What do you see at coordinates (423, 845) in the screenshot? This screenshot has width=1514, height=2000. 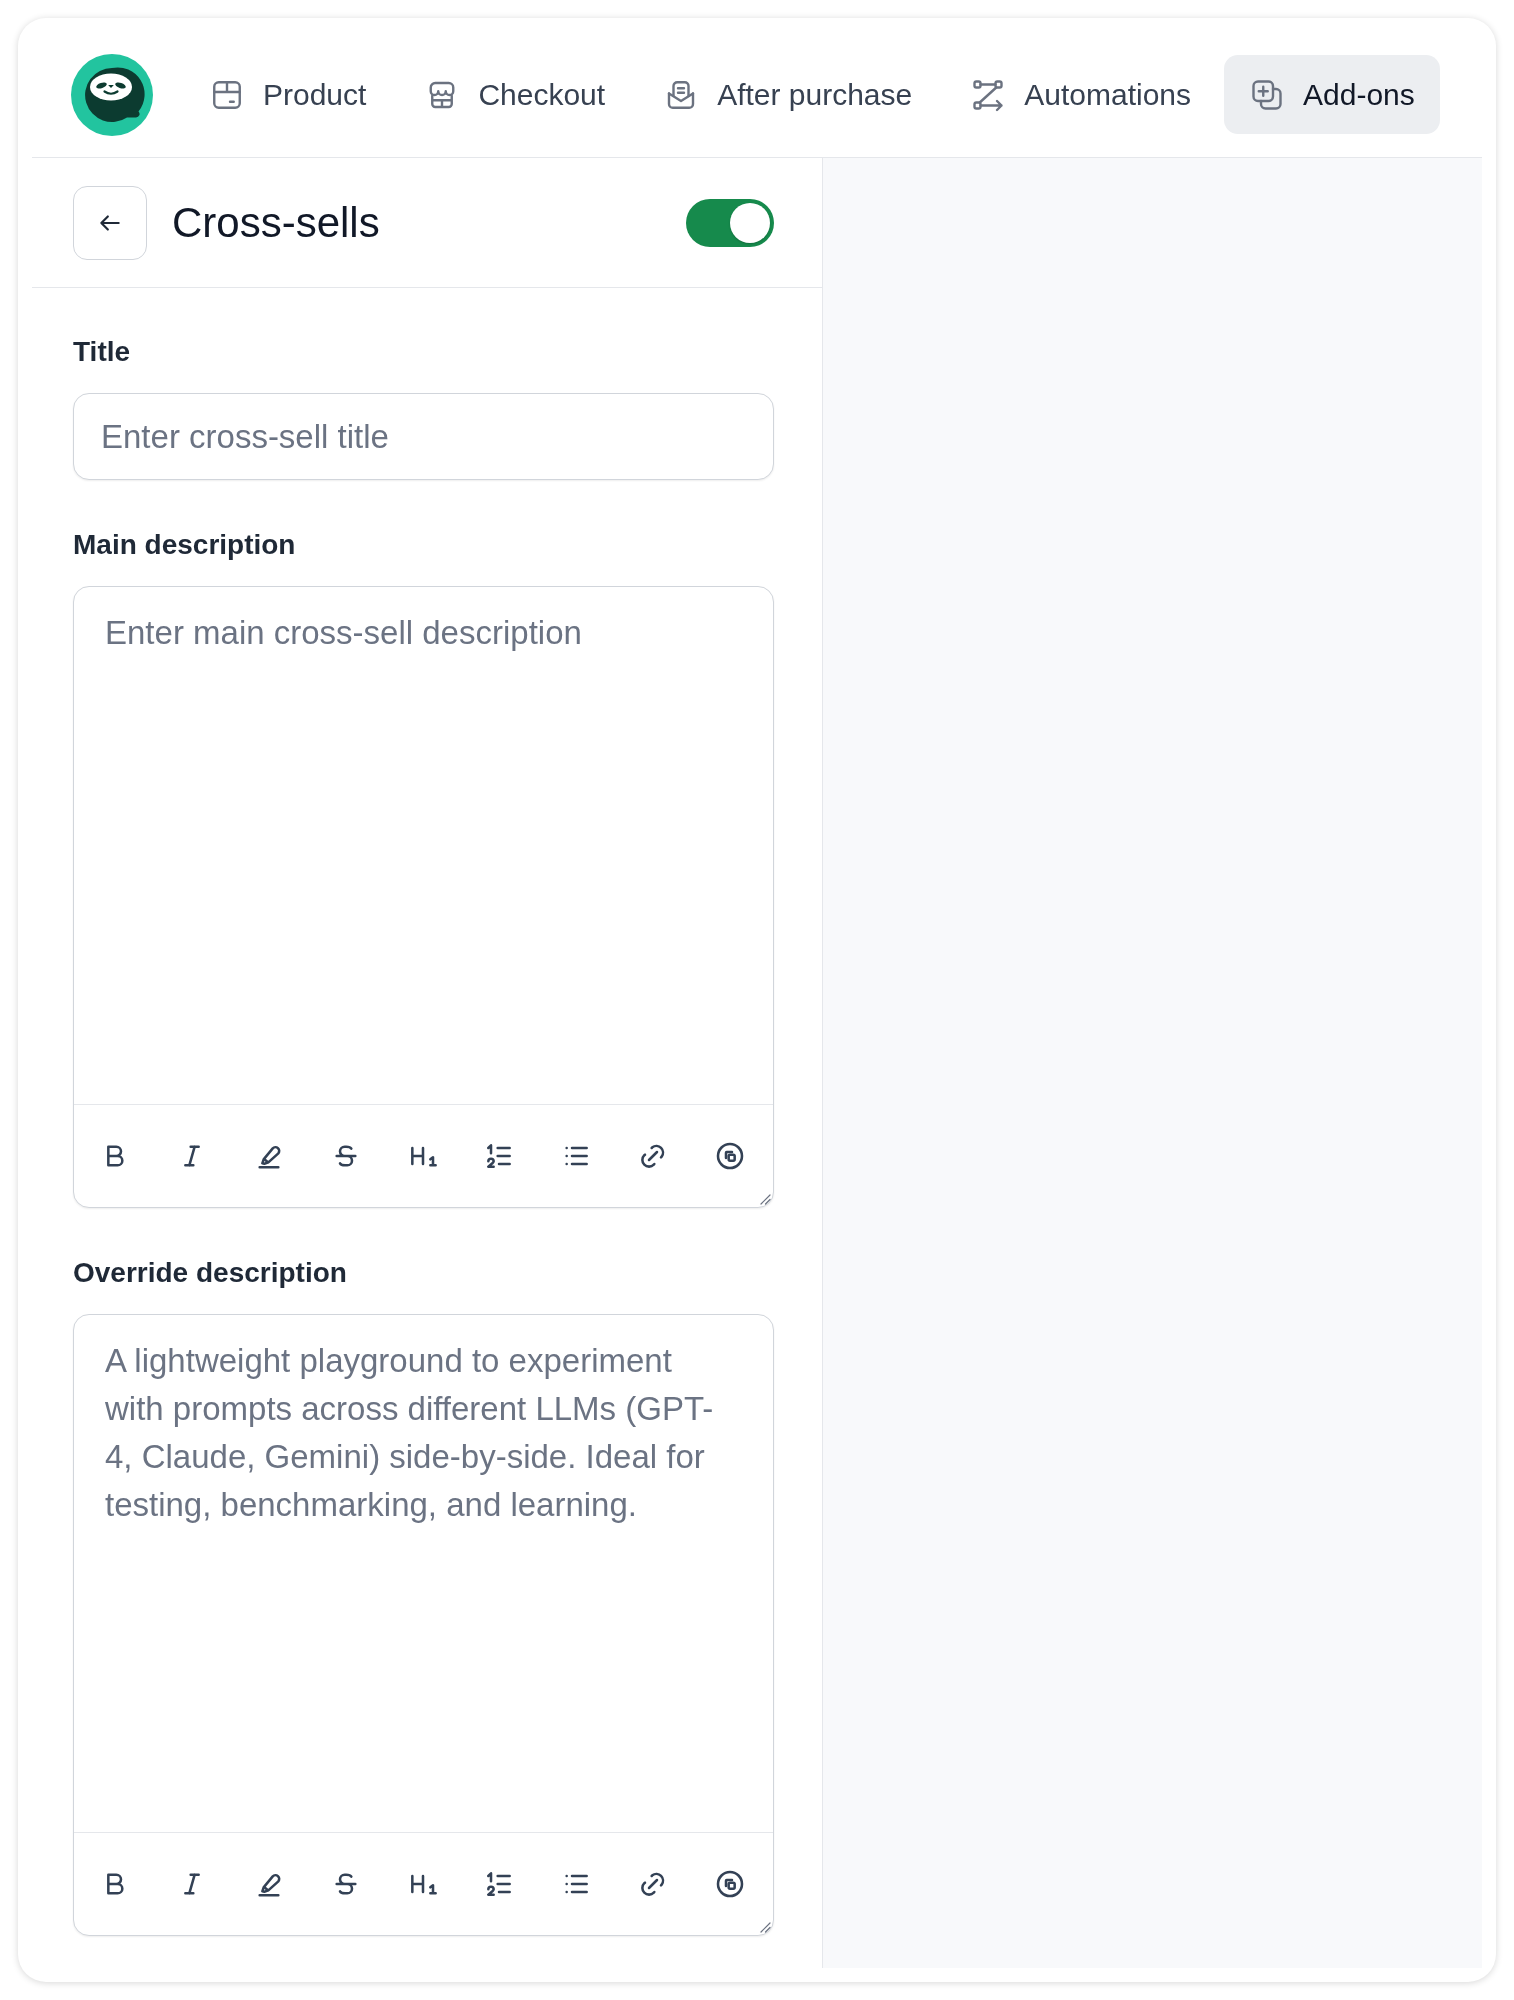 I see `description-input: Enter main cross-sell description` at bounding box center [423, 845].